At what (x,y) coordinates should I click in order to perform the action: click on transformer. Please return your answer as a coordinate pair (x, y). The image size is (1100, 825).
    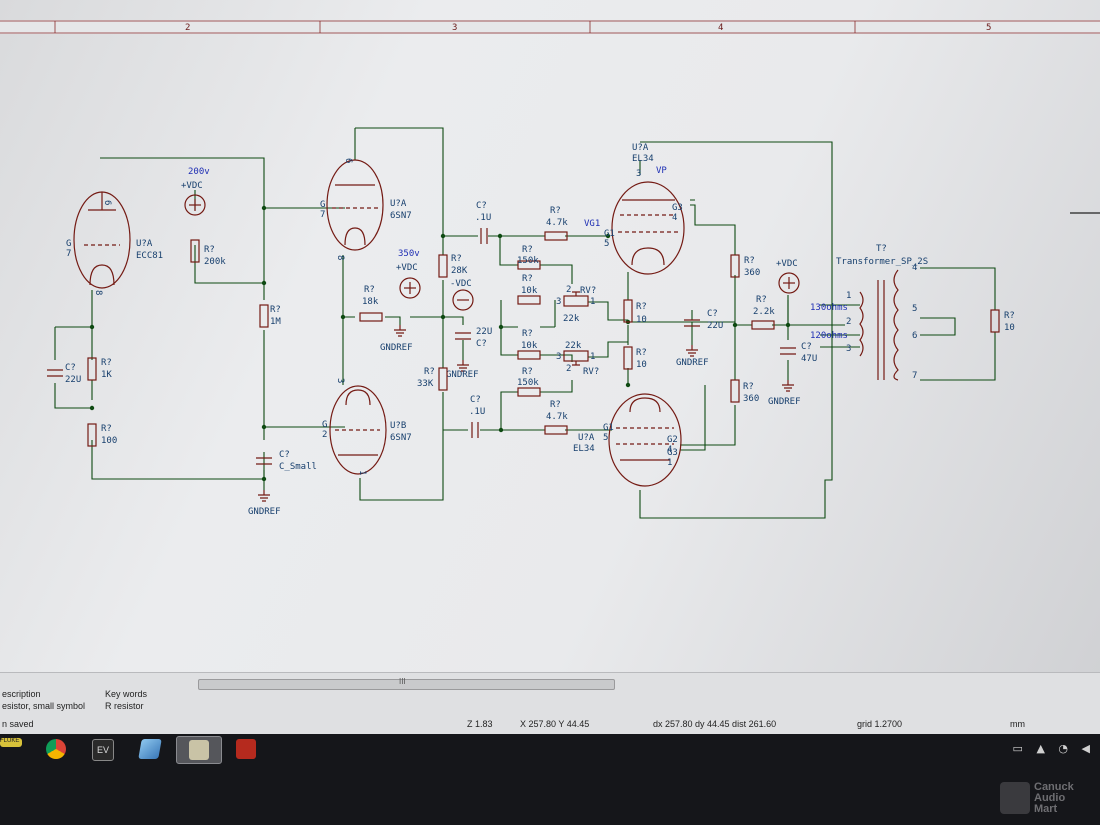
    Looking at the image, I should click on (879, 325).